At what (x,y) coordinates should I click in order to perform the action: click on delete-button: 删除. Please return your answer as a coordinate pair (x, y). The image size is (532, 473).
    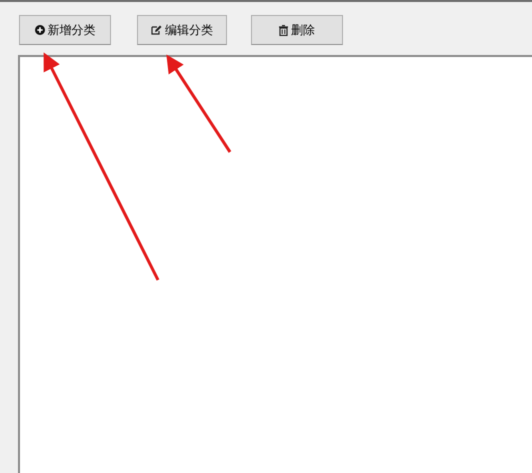
    Looking at the image, I should click on (297, 30).